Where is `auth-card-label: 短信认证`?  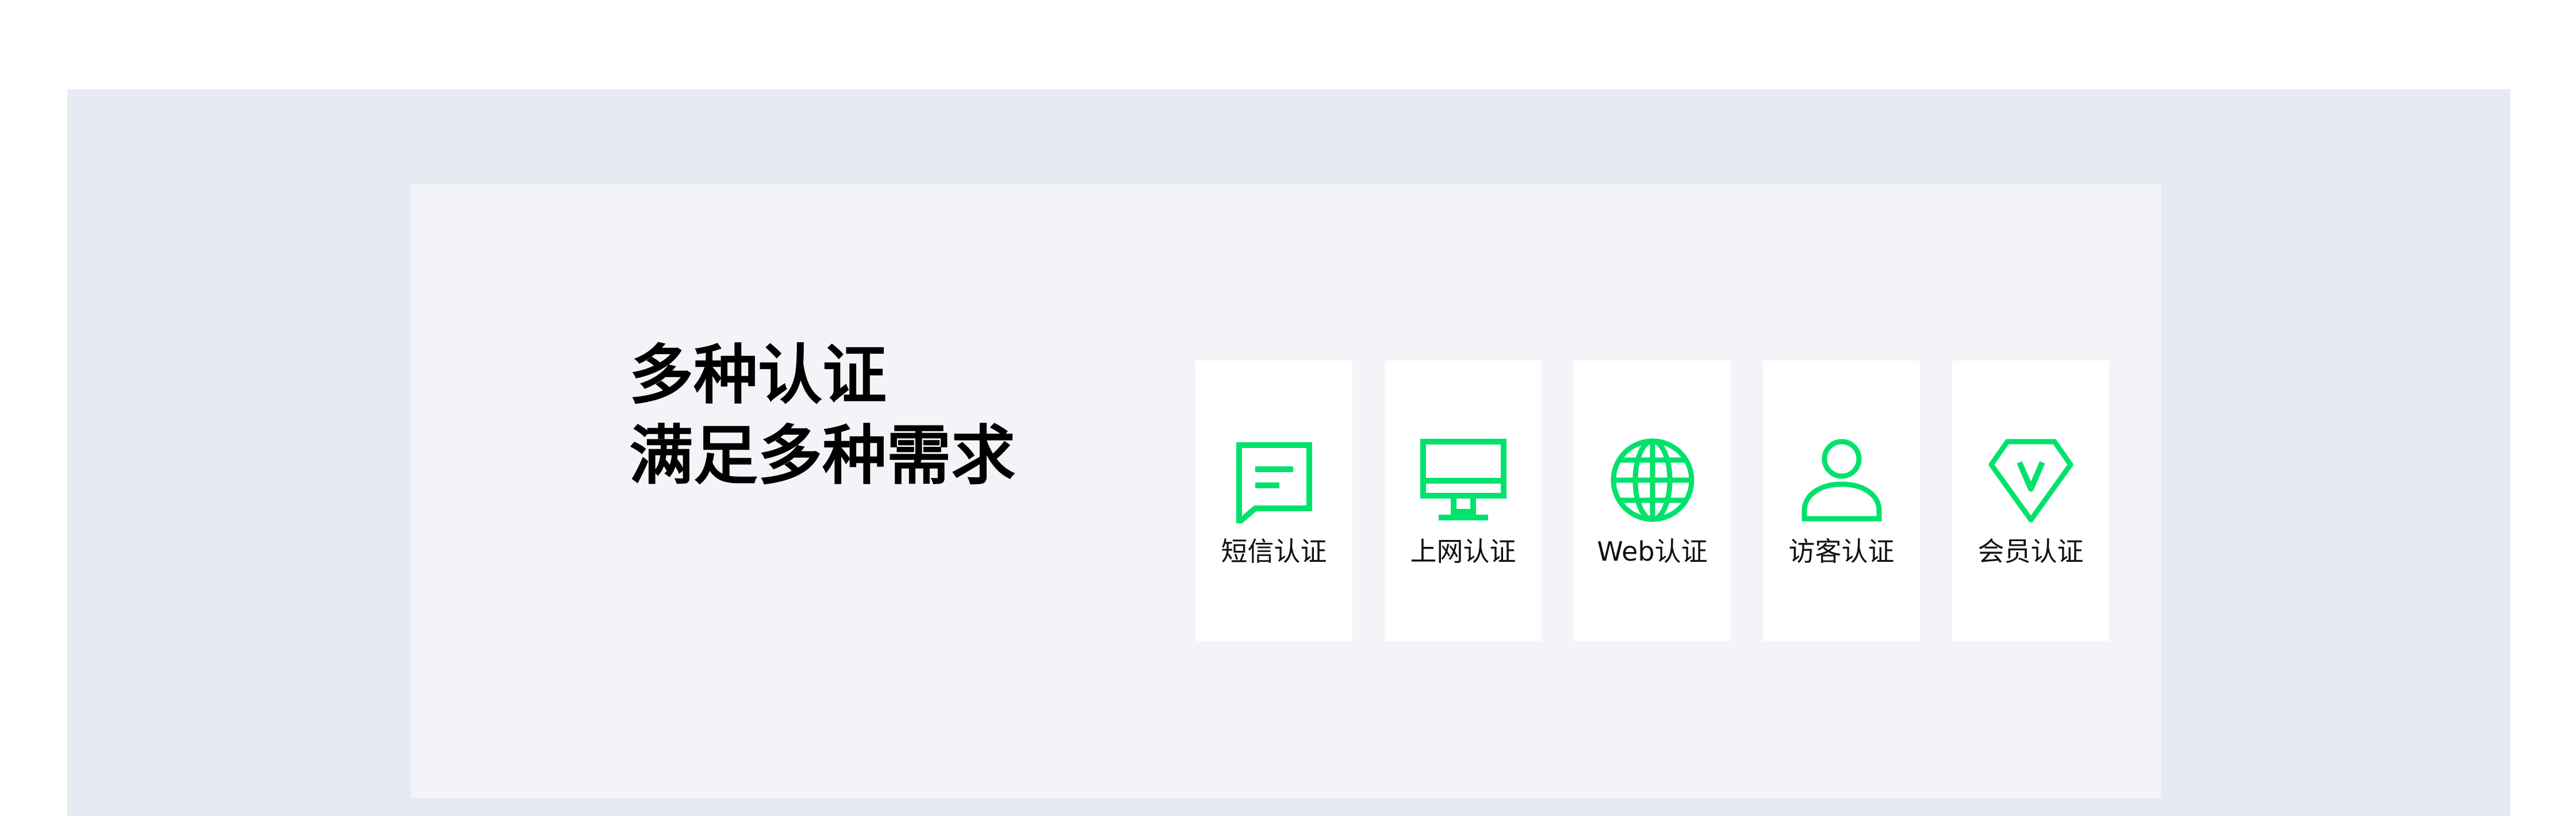 auth-card-label: 短信认证 is located at coordinates (1274, 551).